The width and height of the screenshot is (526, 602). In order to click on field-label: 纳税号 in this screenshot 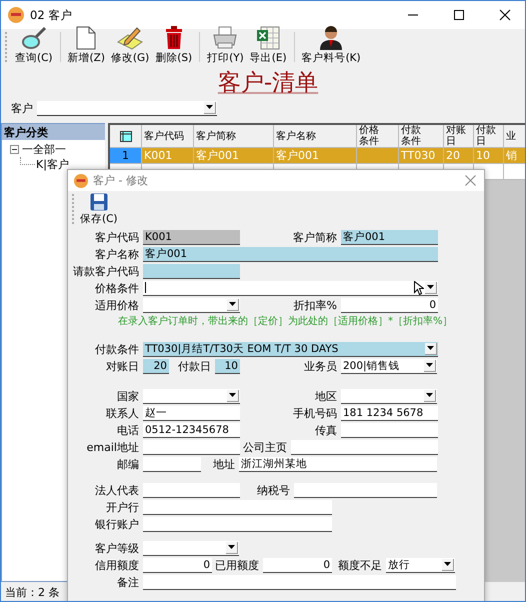, I will do `click(273, 490)`.